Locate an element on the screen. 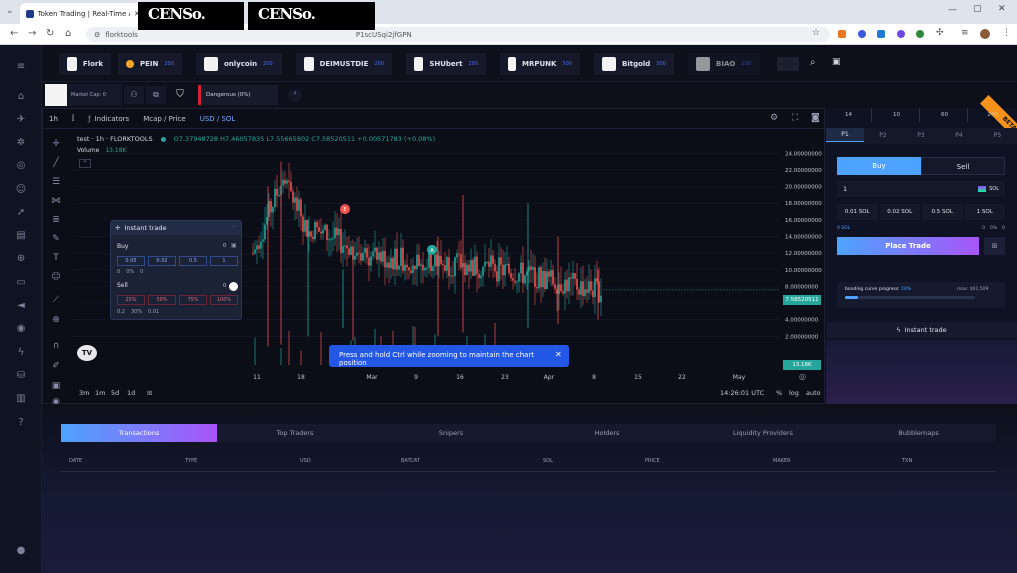 The height and width of the screenshot is (573, 1017). buy-edit-icon: ▣ is located at coordinates (234, 245).